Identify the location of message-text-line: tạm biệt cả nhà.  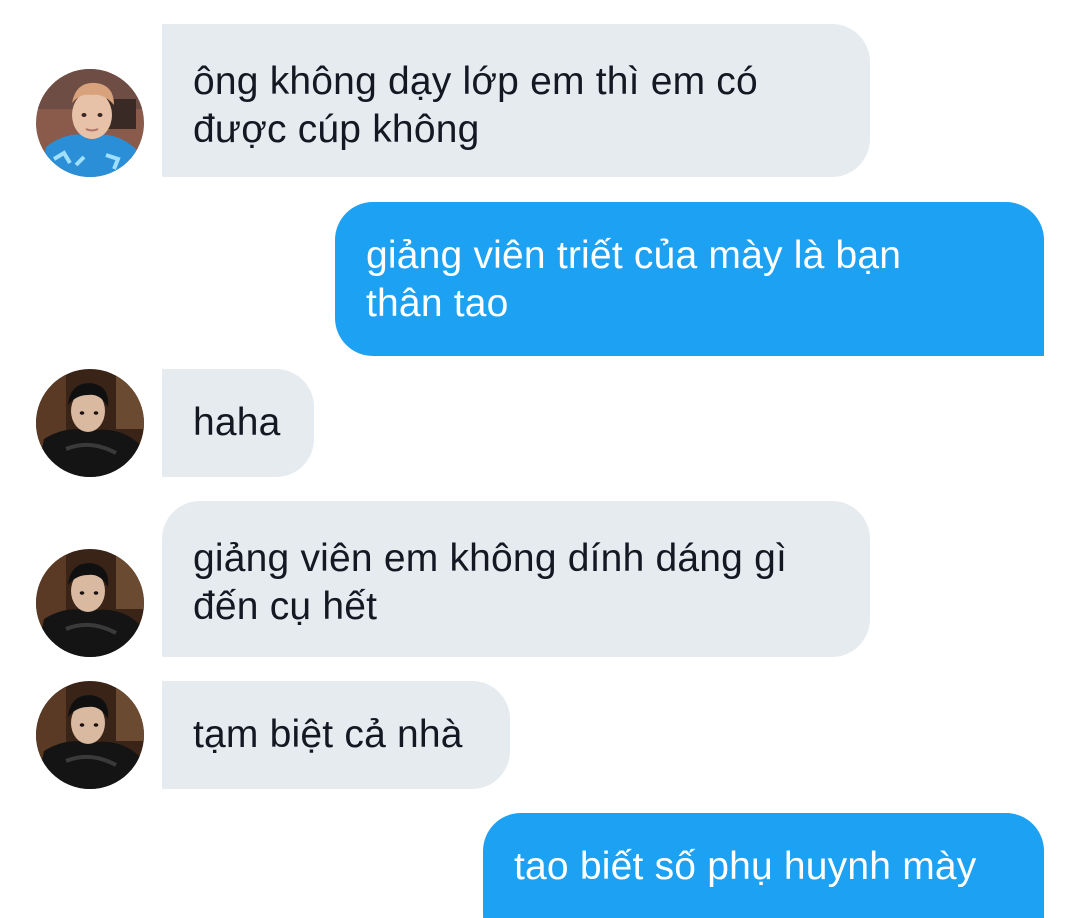
(328, 734).